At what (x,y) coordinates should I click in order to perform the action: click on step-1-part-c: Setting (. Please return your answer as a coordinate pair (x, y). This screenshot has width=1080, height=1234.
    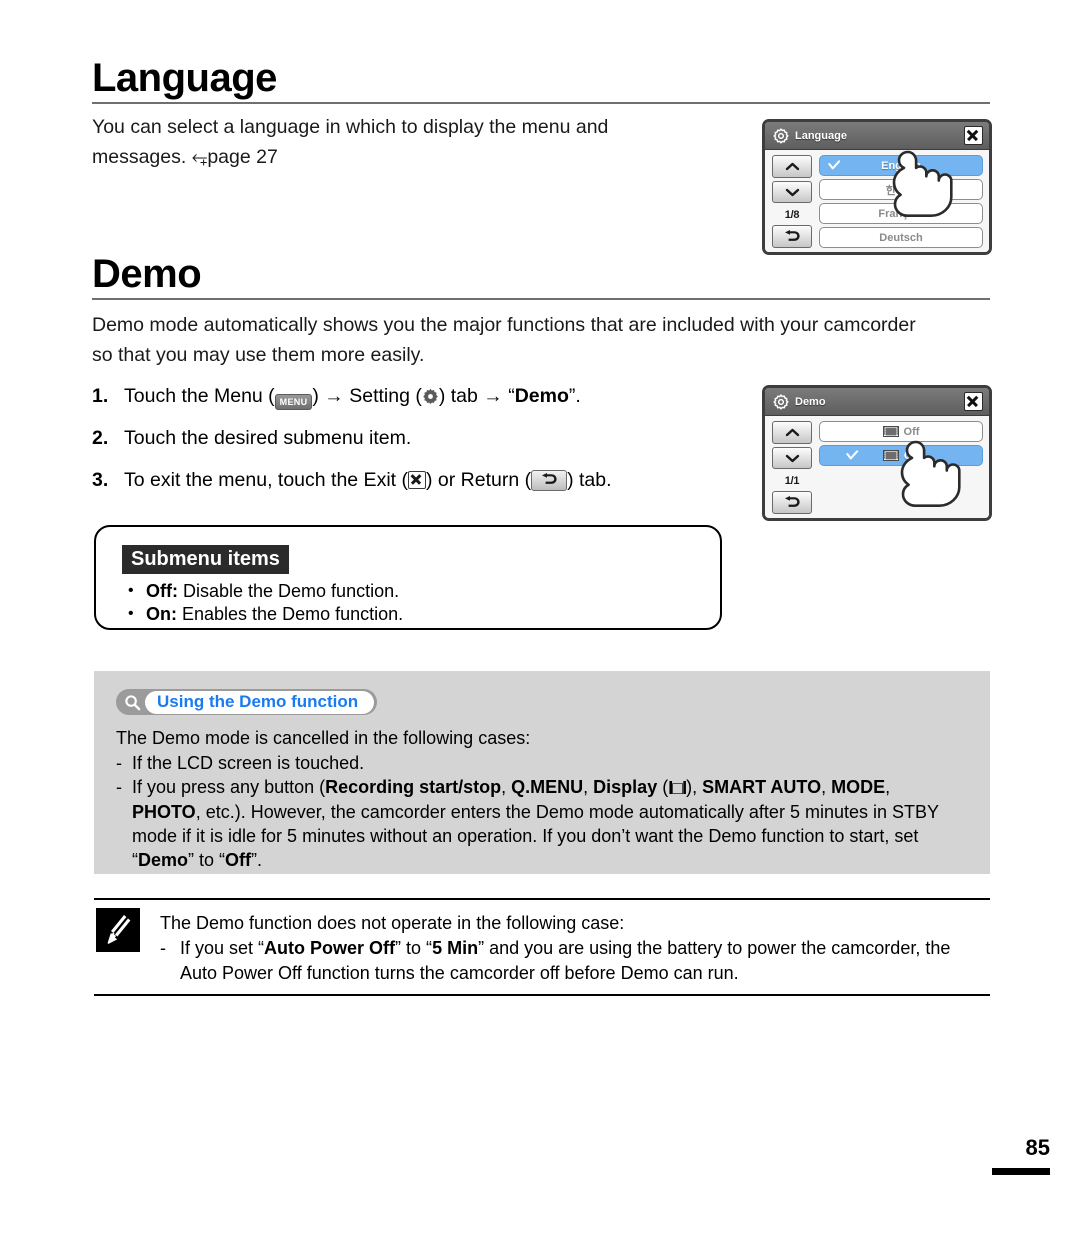
    Looking at the image, I should click on (382, 396).